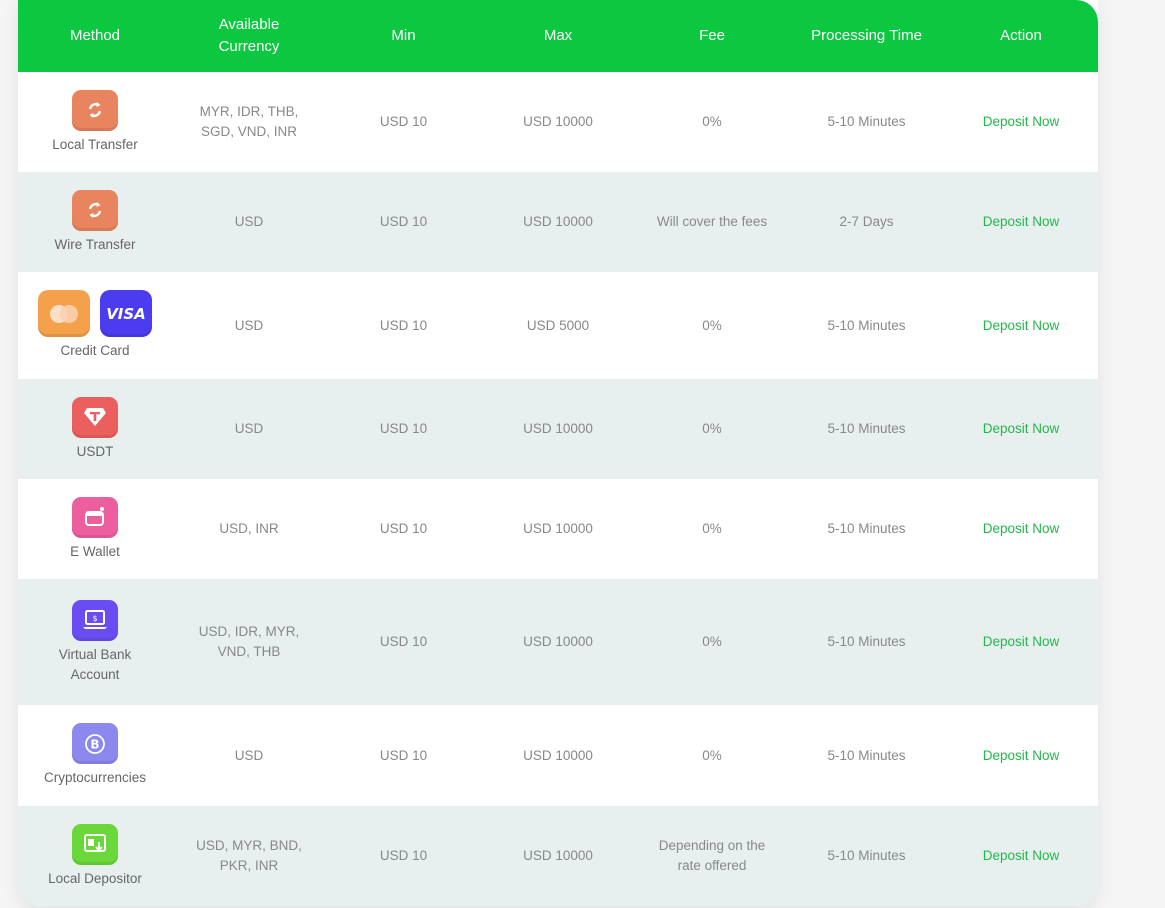 The image size is (1165, 908). I want to click on header-max: Max, so click(558, 35).